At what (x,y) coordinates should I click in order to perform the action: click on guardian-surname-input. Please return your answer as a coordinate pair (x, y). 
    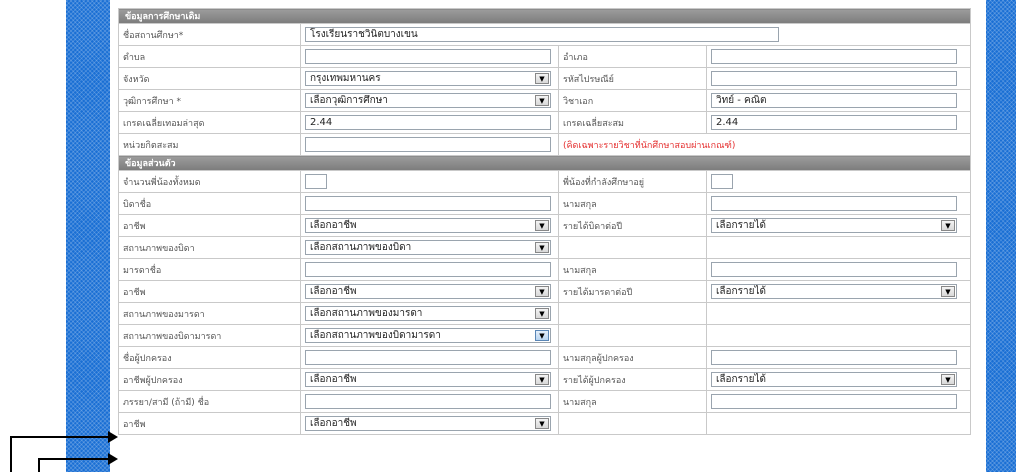
    Looking at the image, I should click on (834, 357).